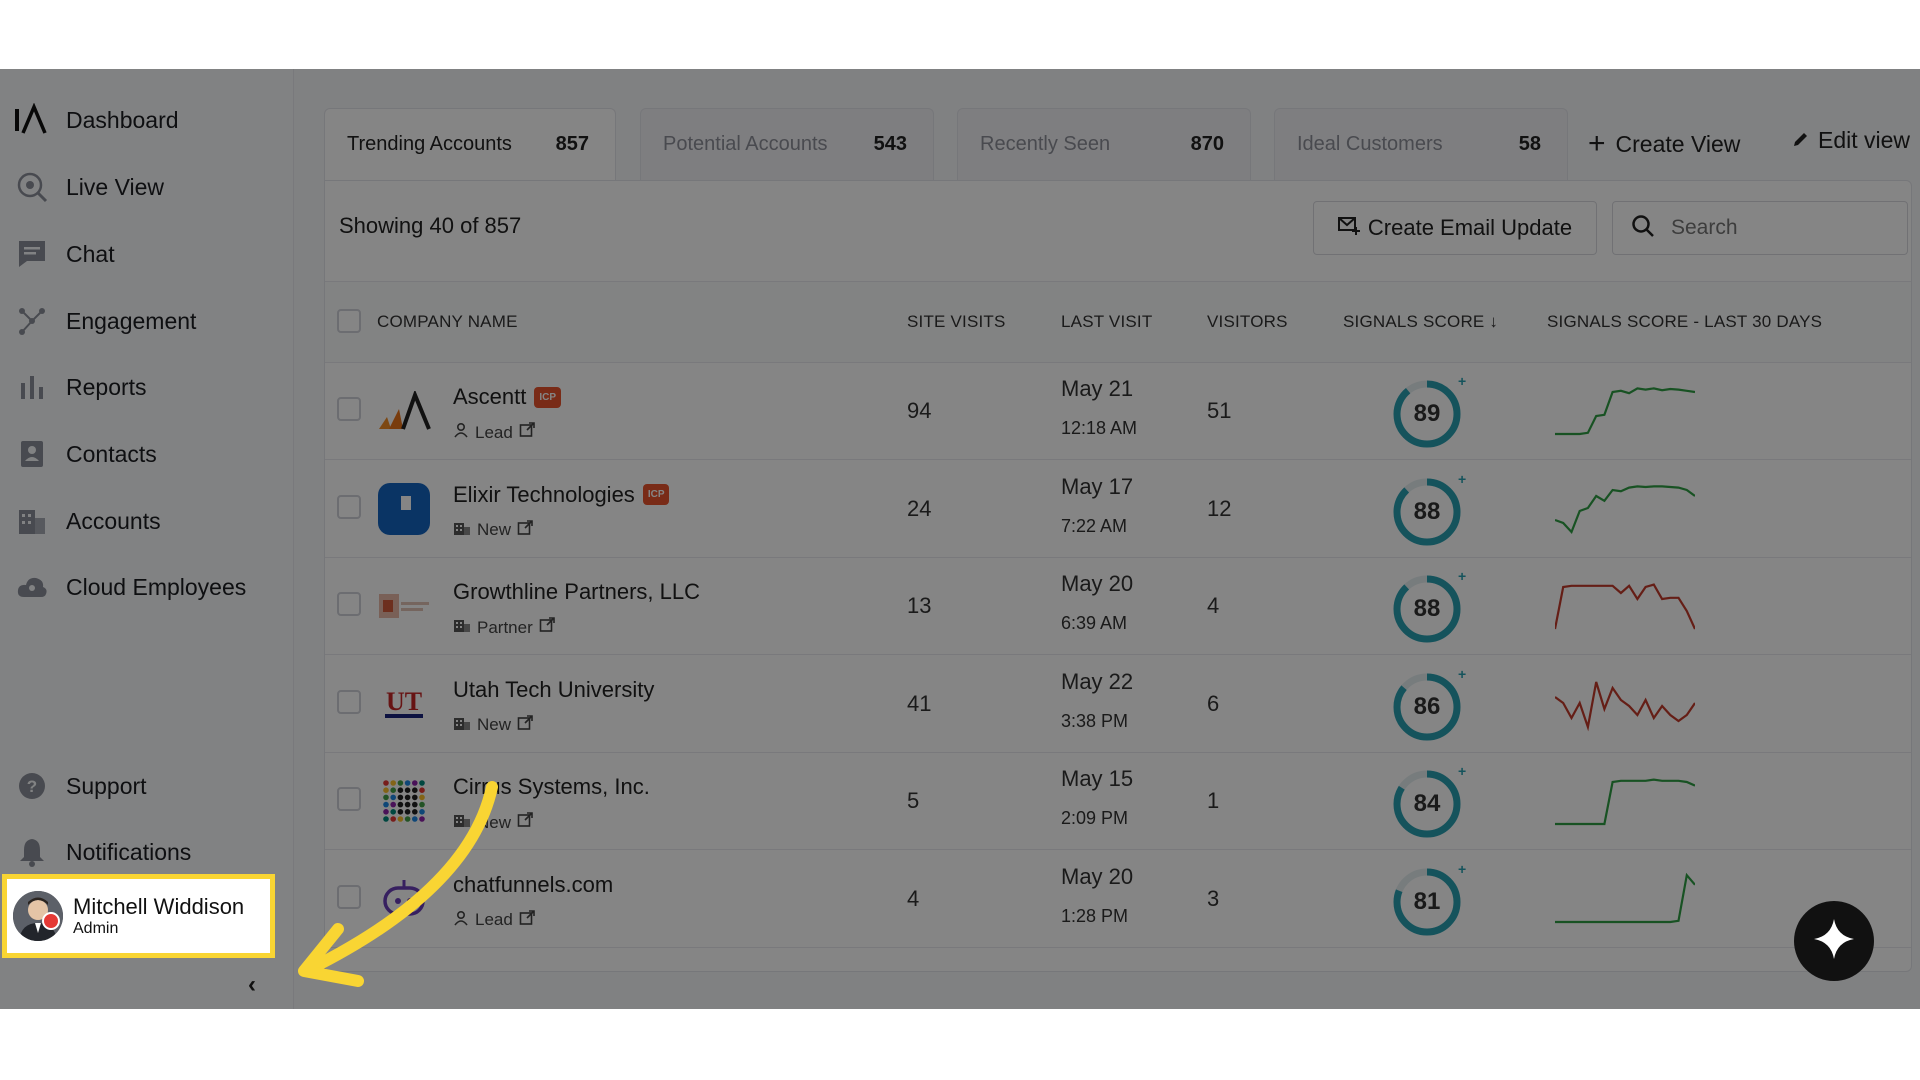  I want to click on sidebar-item-cloud-employees: Cloud Employees, so click(130, 587).